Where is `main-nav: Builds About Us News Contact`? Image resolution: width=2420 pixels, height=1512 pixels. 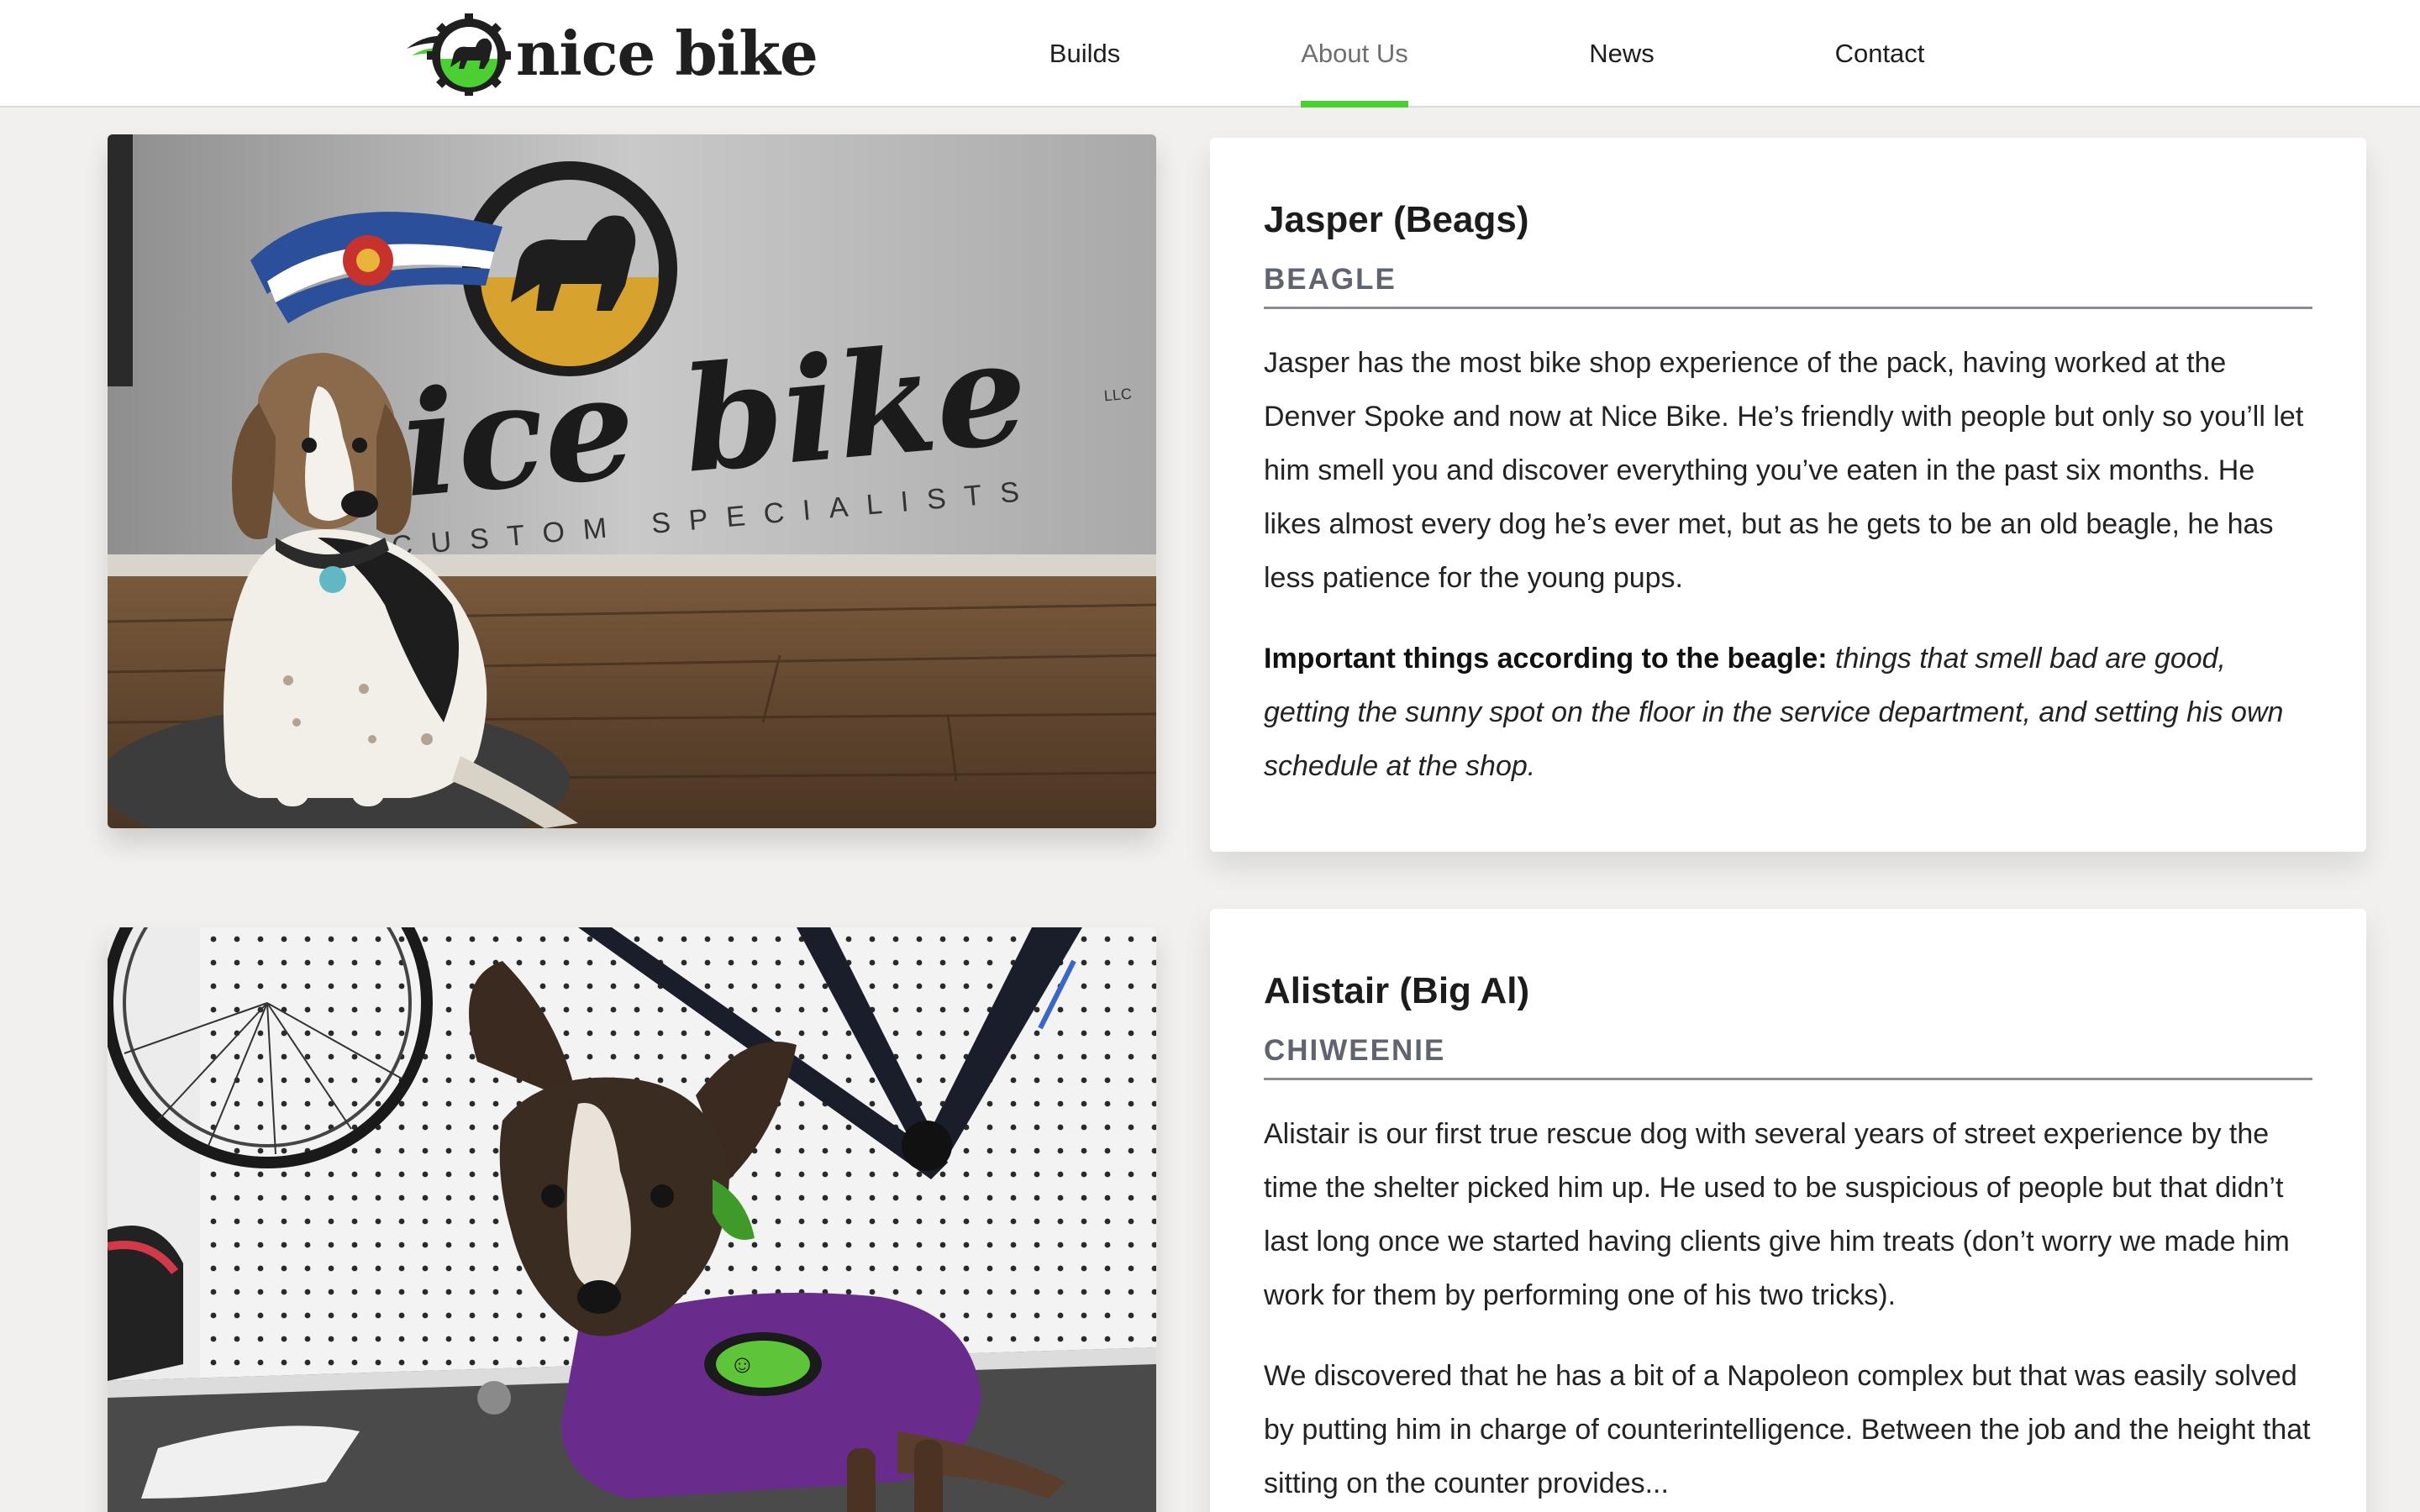
main-nav: Builds About Us News Contact is located at coordinates (1210, 54).